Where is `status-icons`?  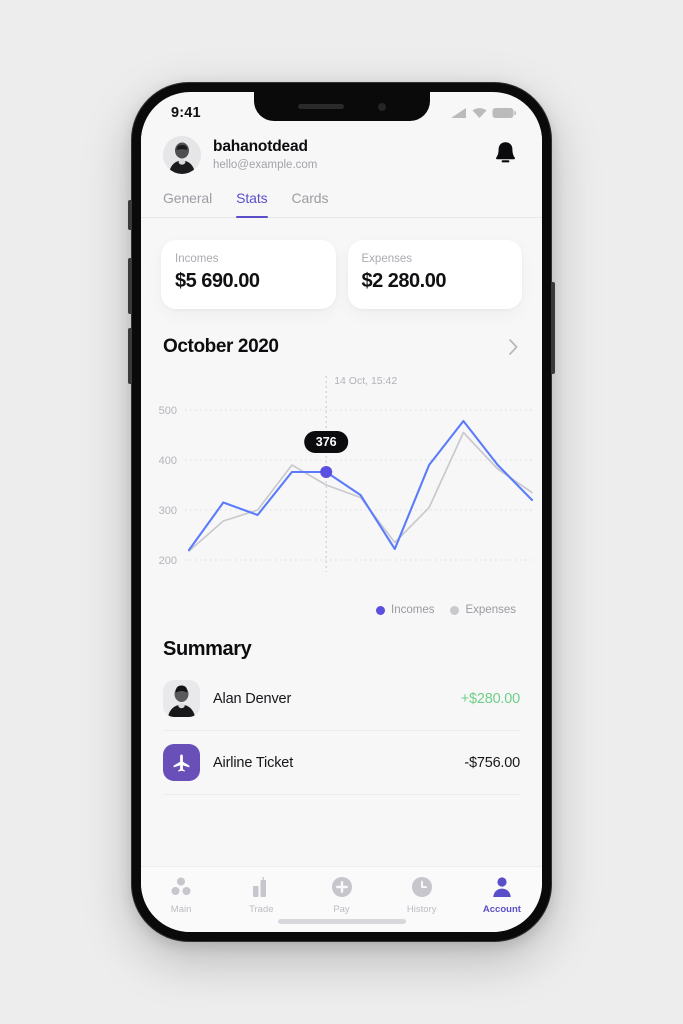
status-icons is located at coordinates (483, 113).